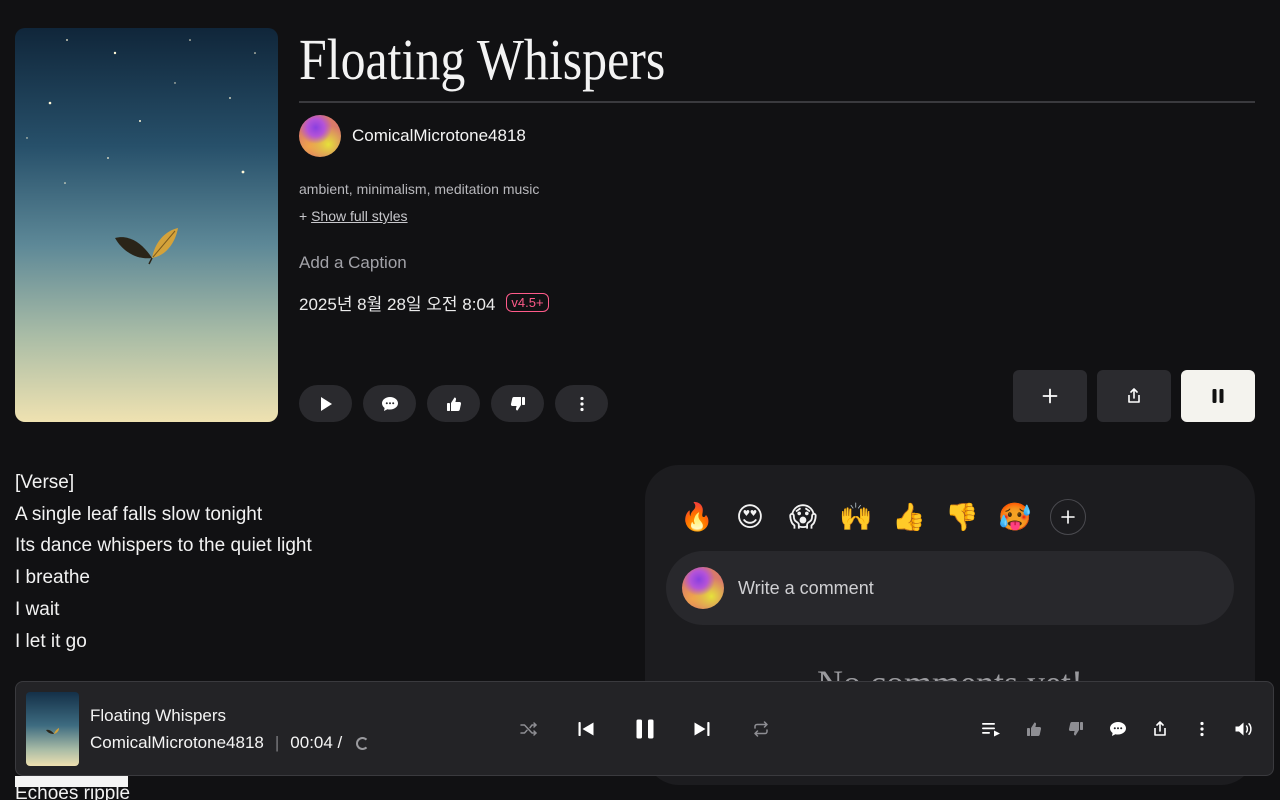 The width and height of the screenshot is (1280, 800). Describe the element at coordinates (158, 716) in the screenshot. I see `player-song-title: Floating Whispers` at that location.